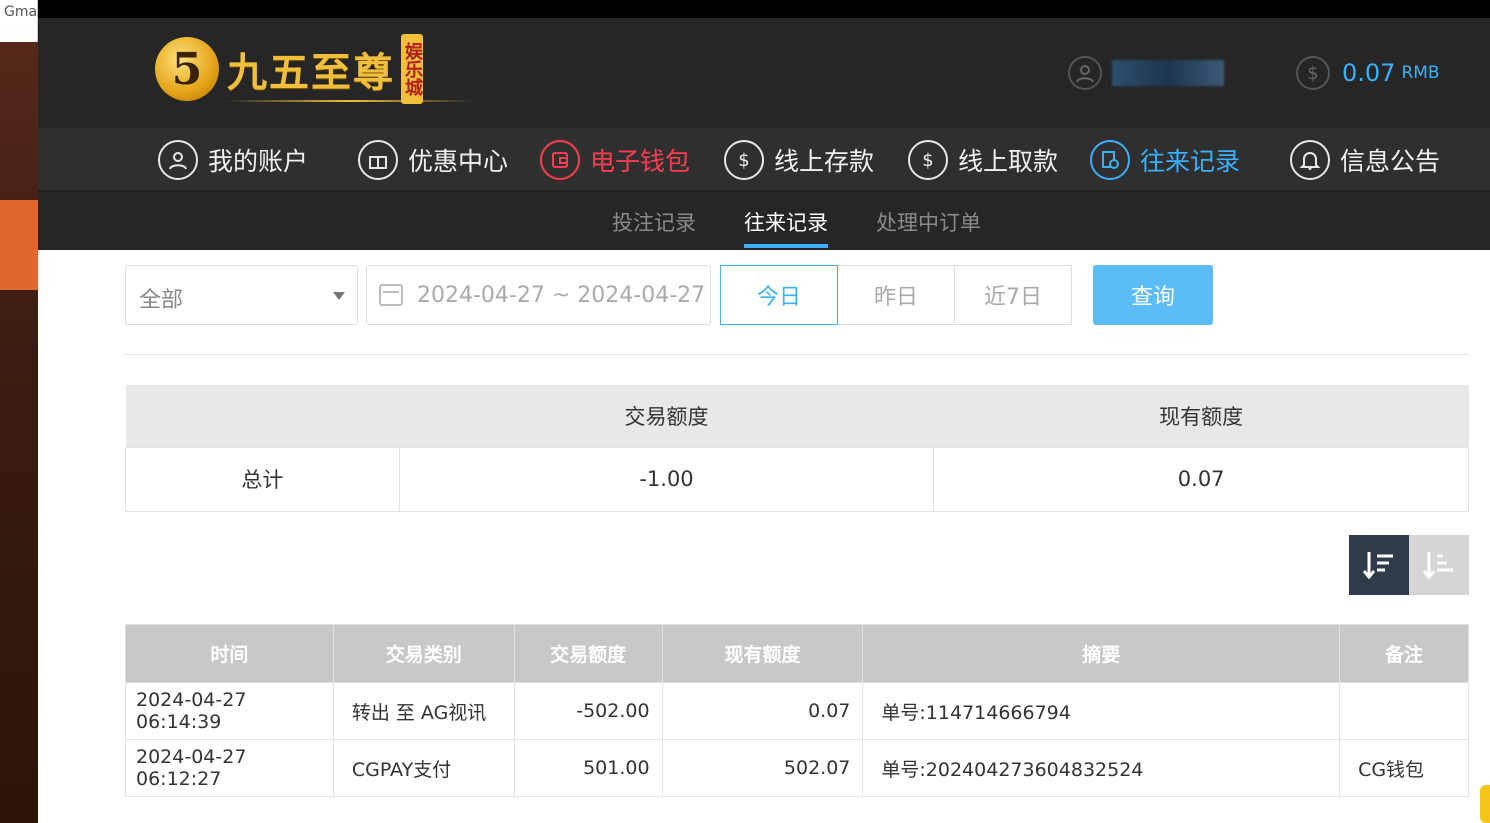  I want to click on column-header-amount: 交易额度, so click(588, 653).